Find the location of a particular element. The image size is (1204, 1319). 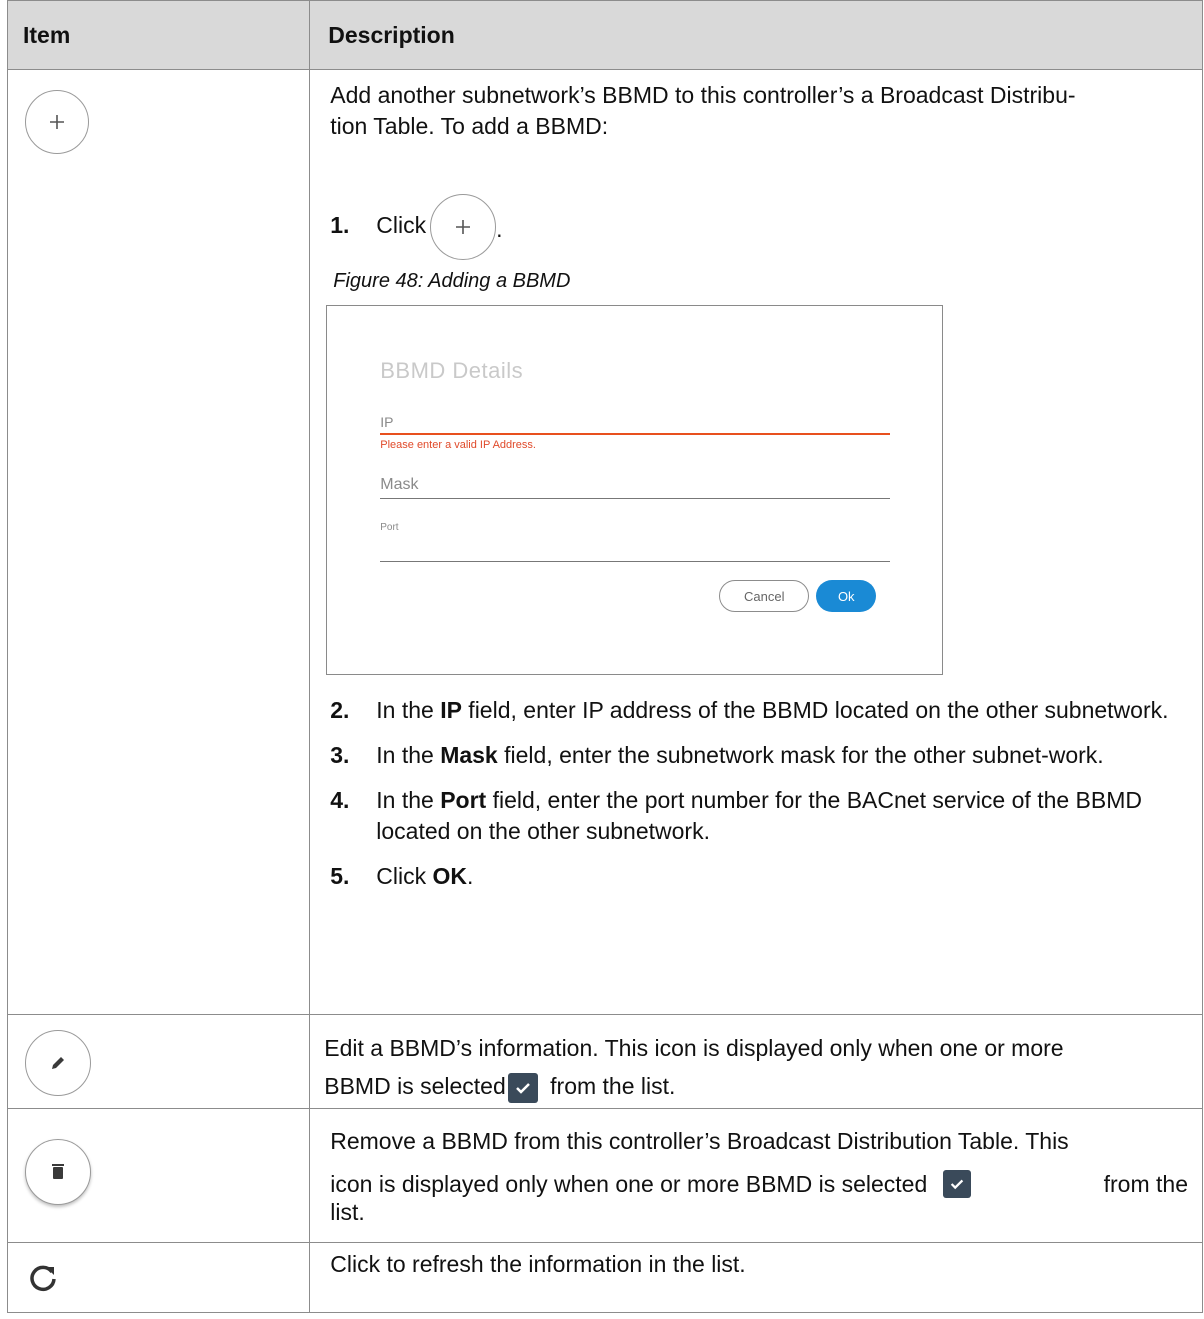

trash-icon is located at coordinates (58, 1172).